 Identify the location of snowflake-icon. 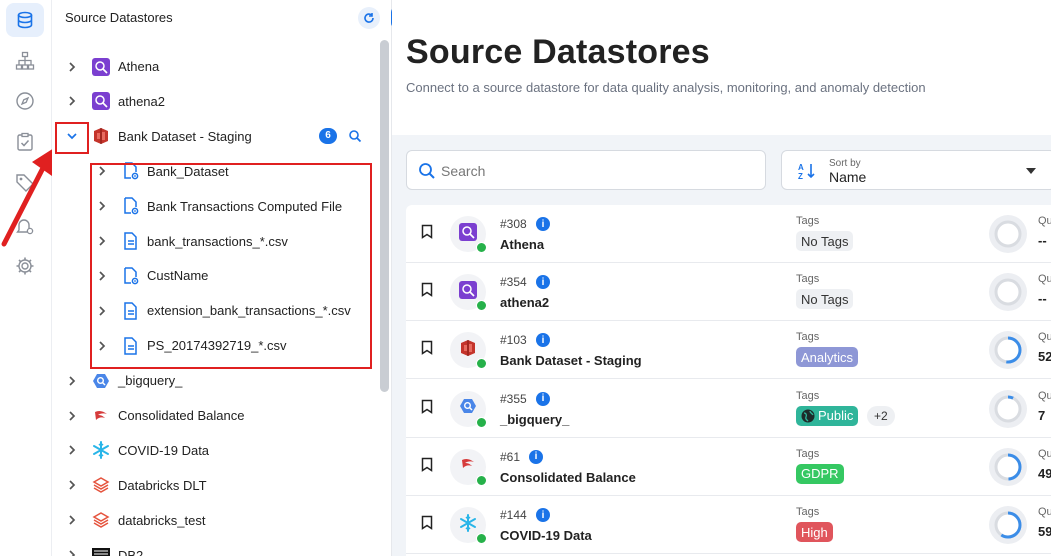
(468, 525).